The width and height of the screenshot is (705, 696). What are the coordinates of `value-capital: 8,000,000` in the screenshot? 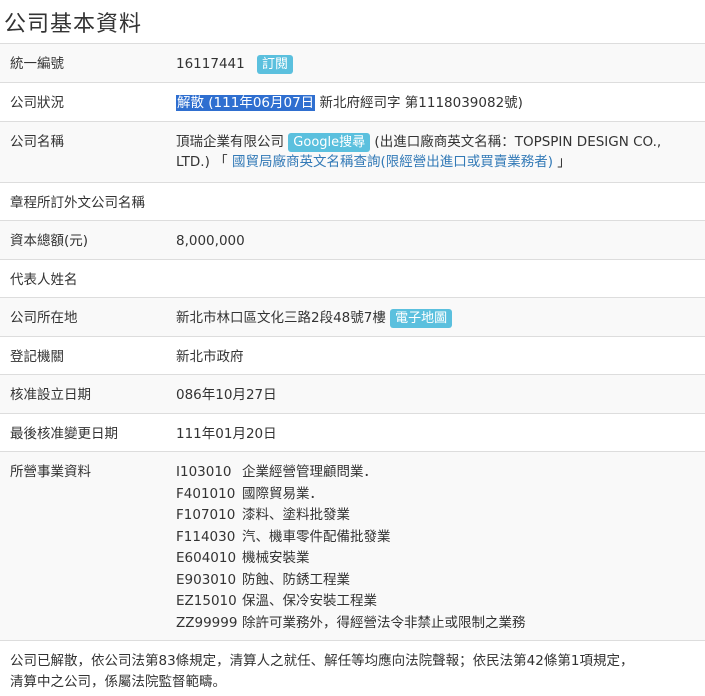 It's located at (440, 240).